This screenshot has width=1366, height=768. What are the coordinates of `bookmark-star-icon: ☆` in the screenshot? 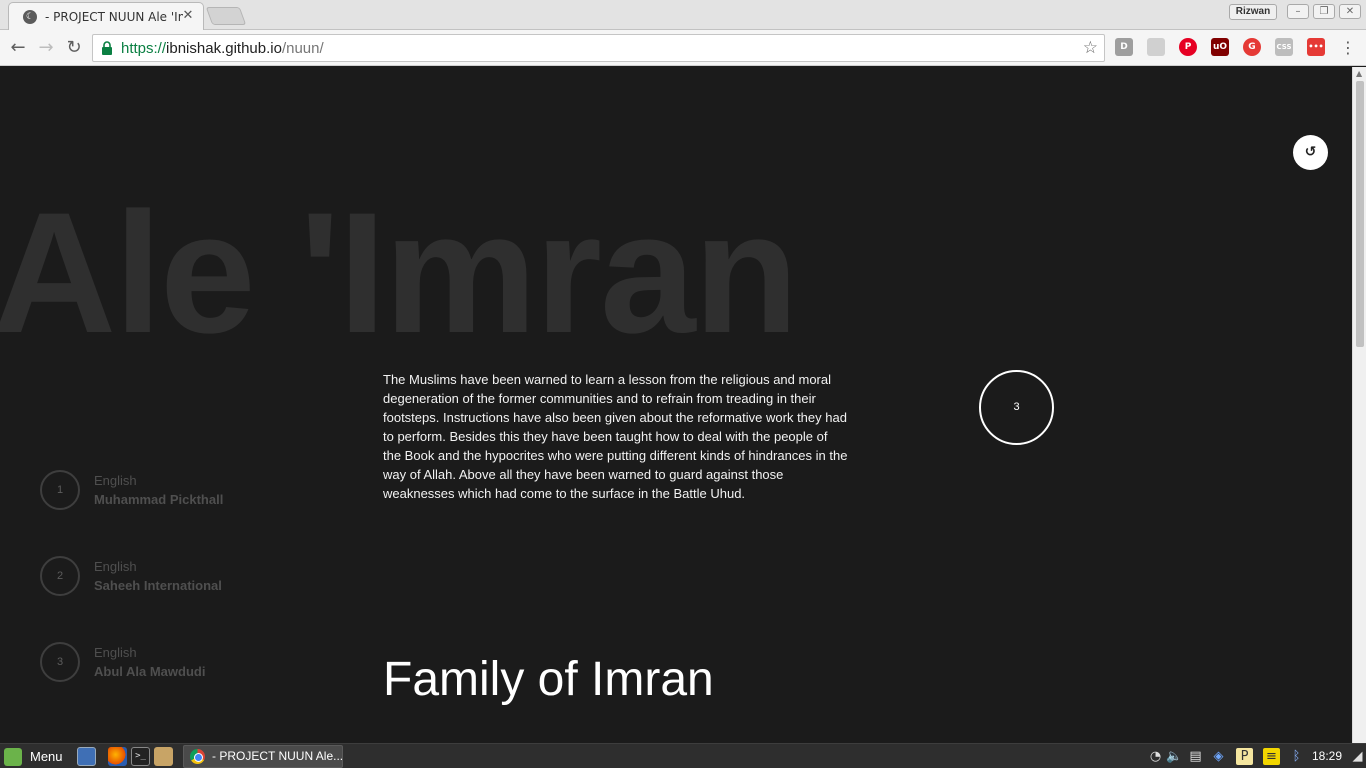 It's located at (1090, 48).